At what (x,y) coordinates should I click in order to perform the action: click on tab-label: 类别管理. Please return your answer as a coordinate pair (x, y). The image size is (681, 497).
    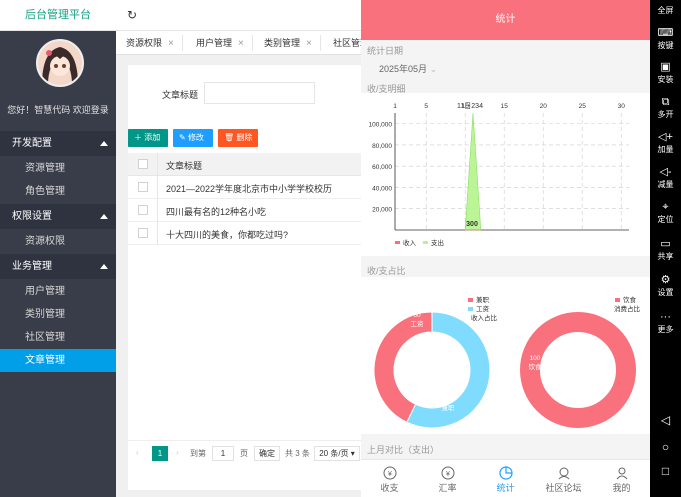
    Looking at the image, I should click on (282, 43).